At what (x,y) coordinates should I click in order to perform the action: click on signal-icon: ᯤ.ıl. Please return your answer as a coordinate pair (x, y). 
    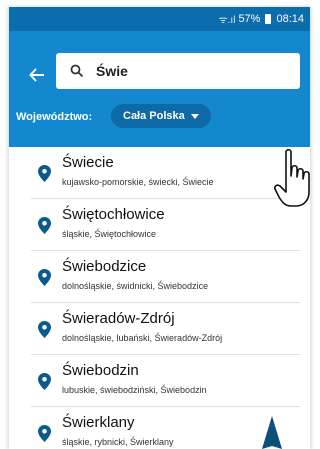
    Looking at the image, I should click on (227, 20).